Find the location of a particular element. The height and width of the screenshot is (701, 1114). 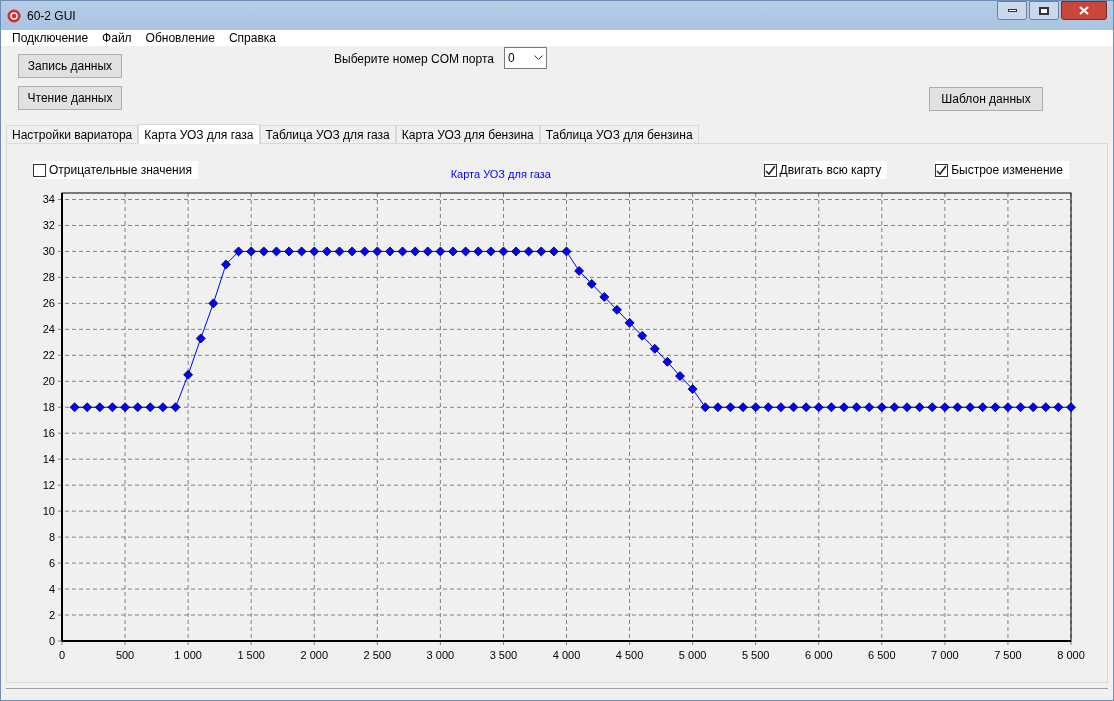

tab: Карта УОЗ для газа is located at coordinates (199, 134).